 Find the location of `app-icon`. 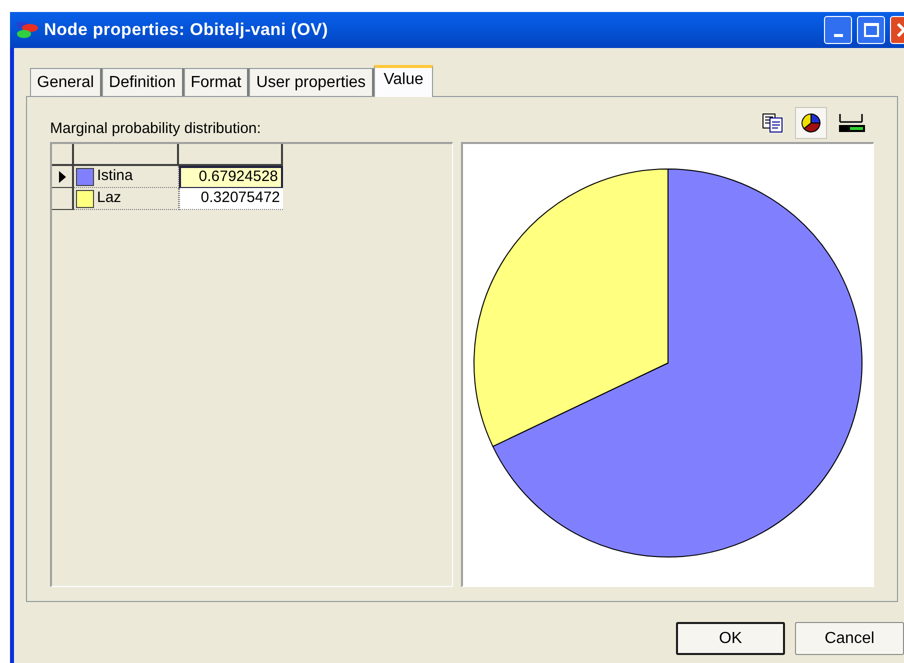

app-icon is located at coordinates (27, 30).